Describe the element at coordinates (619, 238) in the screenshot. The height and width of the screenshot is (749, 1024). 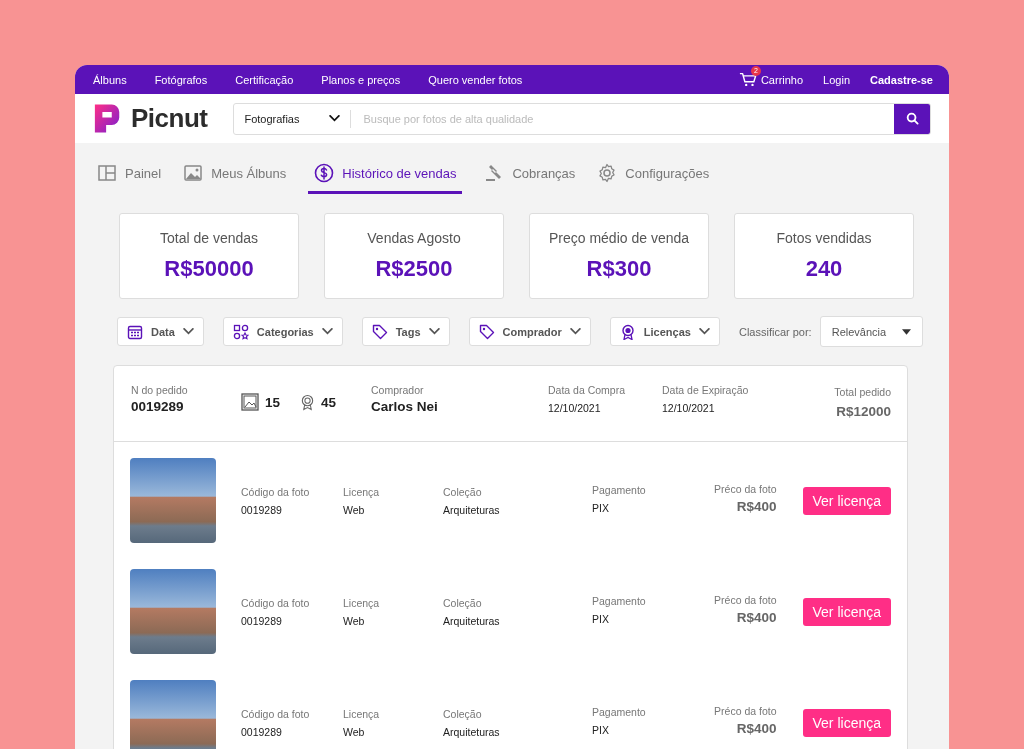
I see `stat-label: Preço médio de venda` at that location.